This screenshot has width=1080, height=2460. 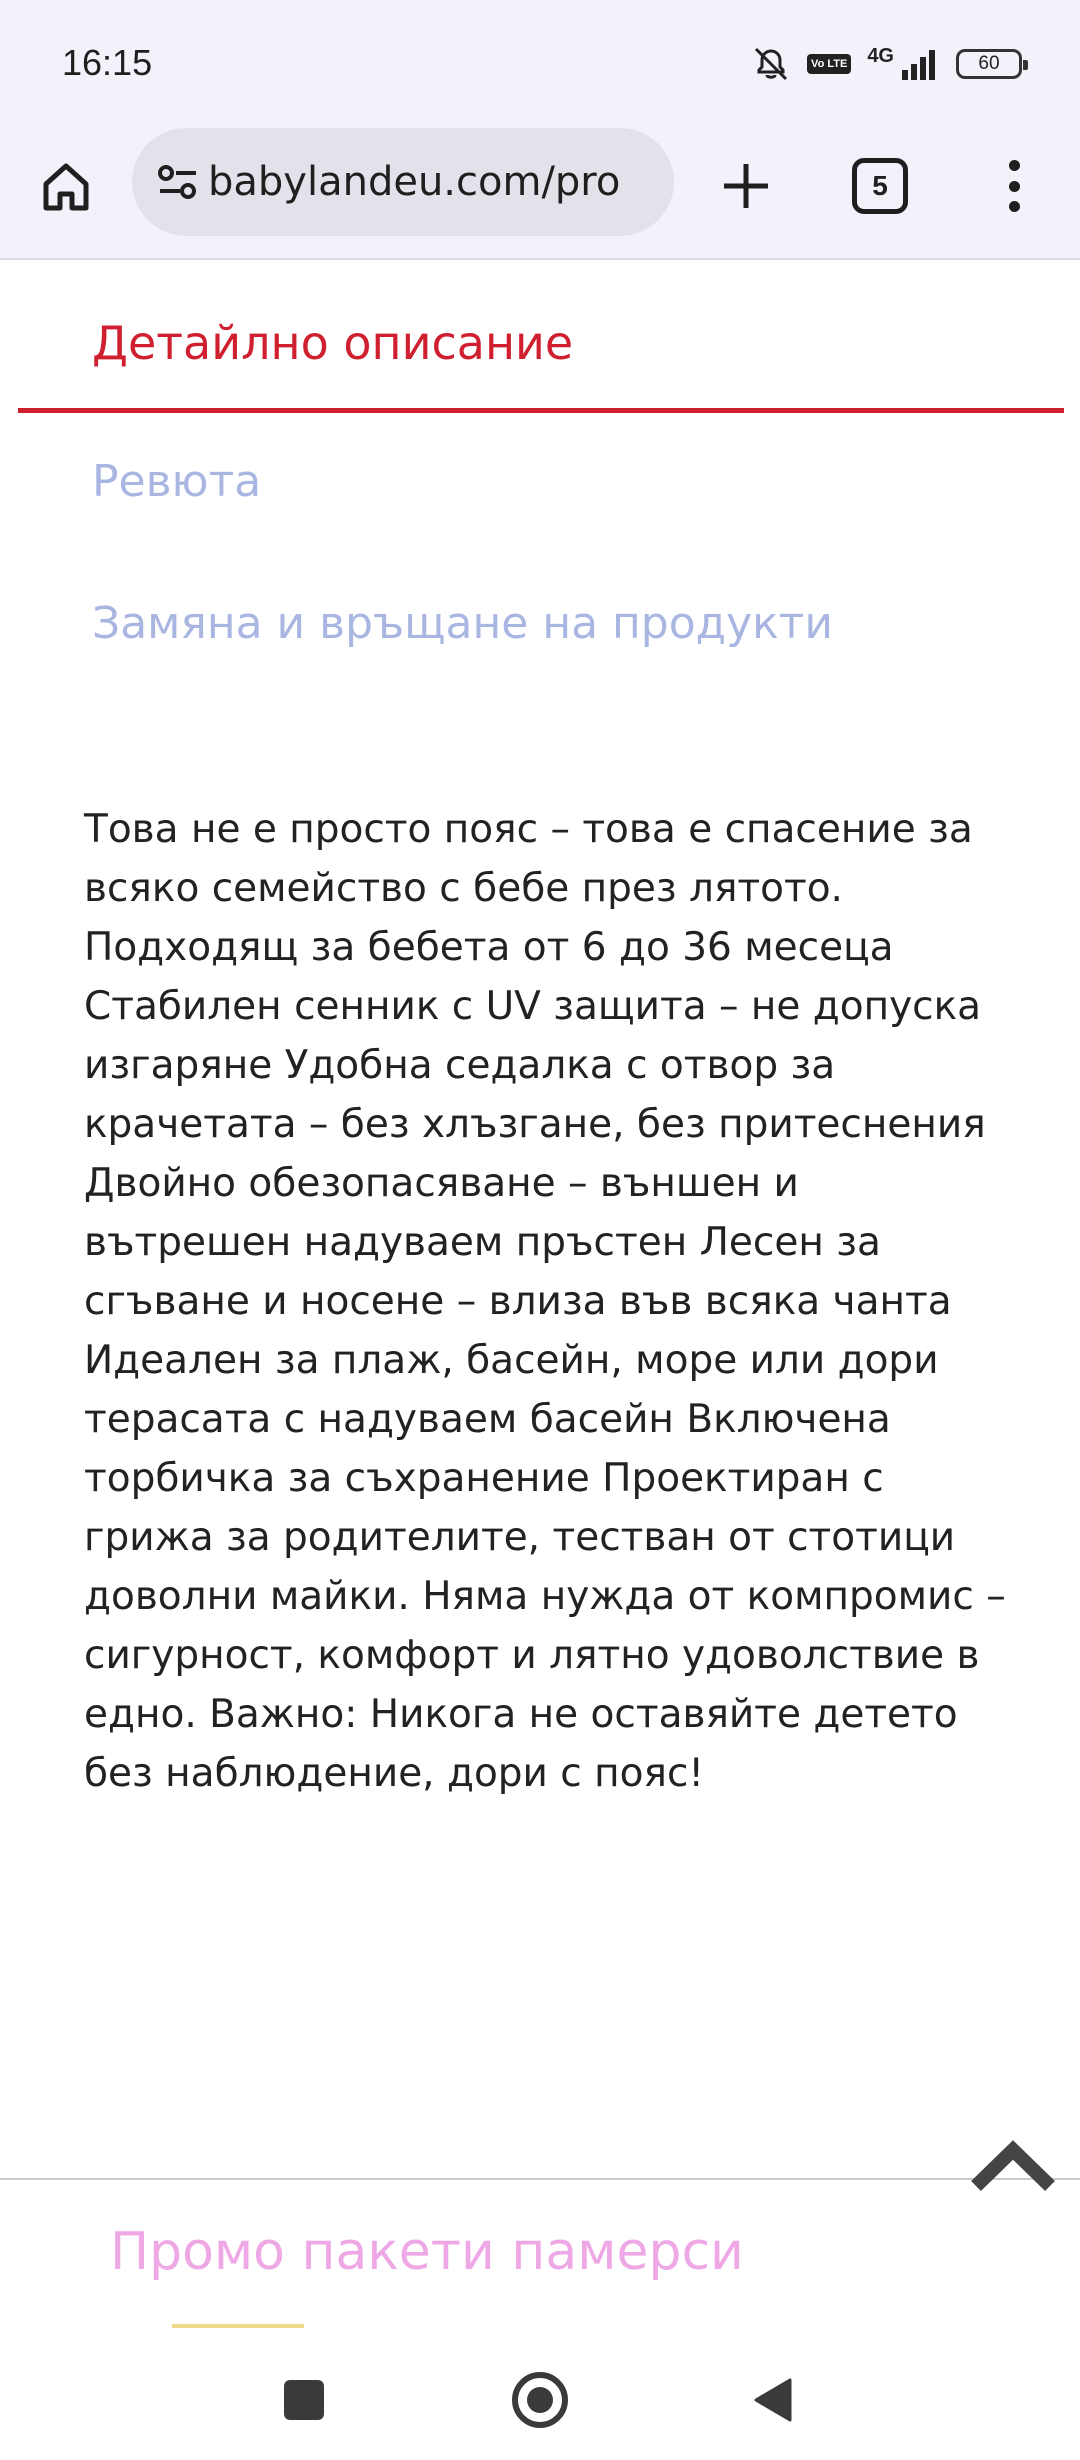 I want to click on home-circle-icon, so click(x=540, y=2400).